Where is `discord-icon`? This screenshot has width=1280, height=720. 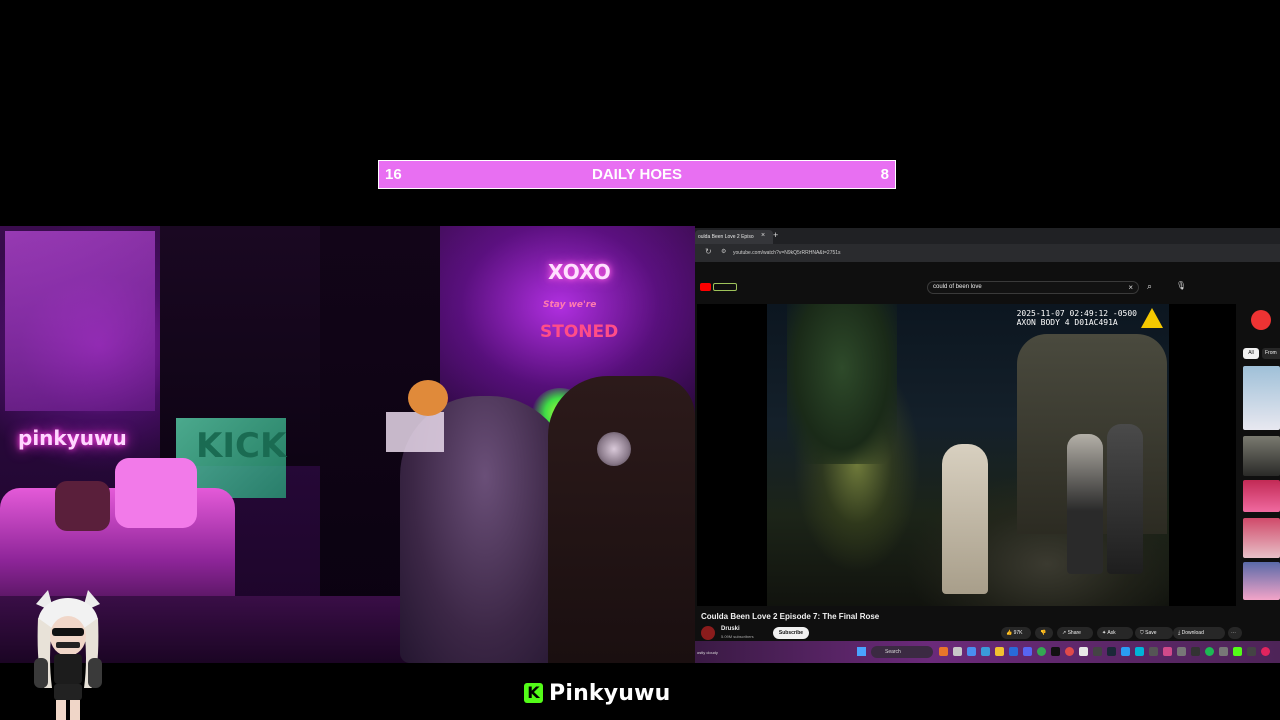 discord-icon is located at coordinates (1027, 651).